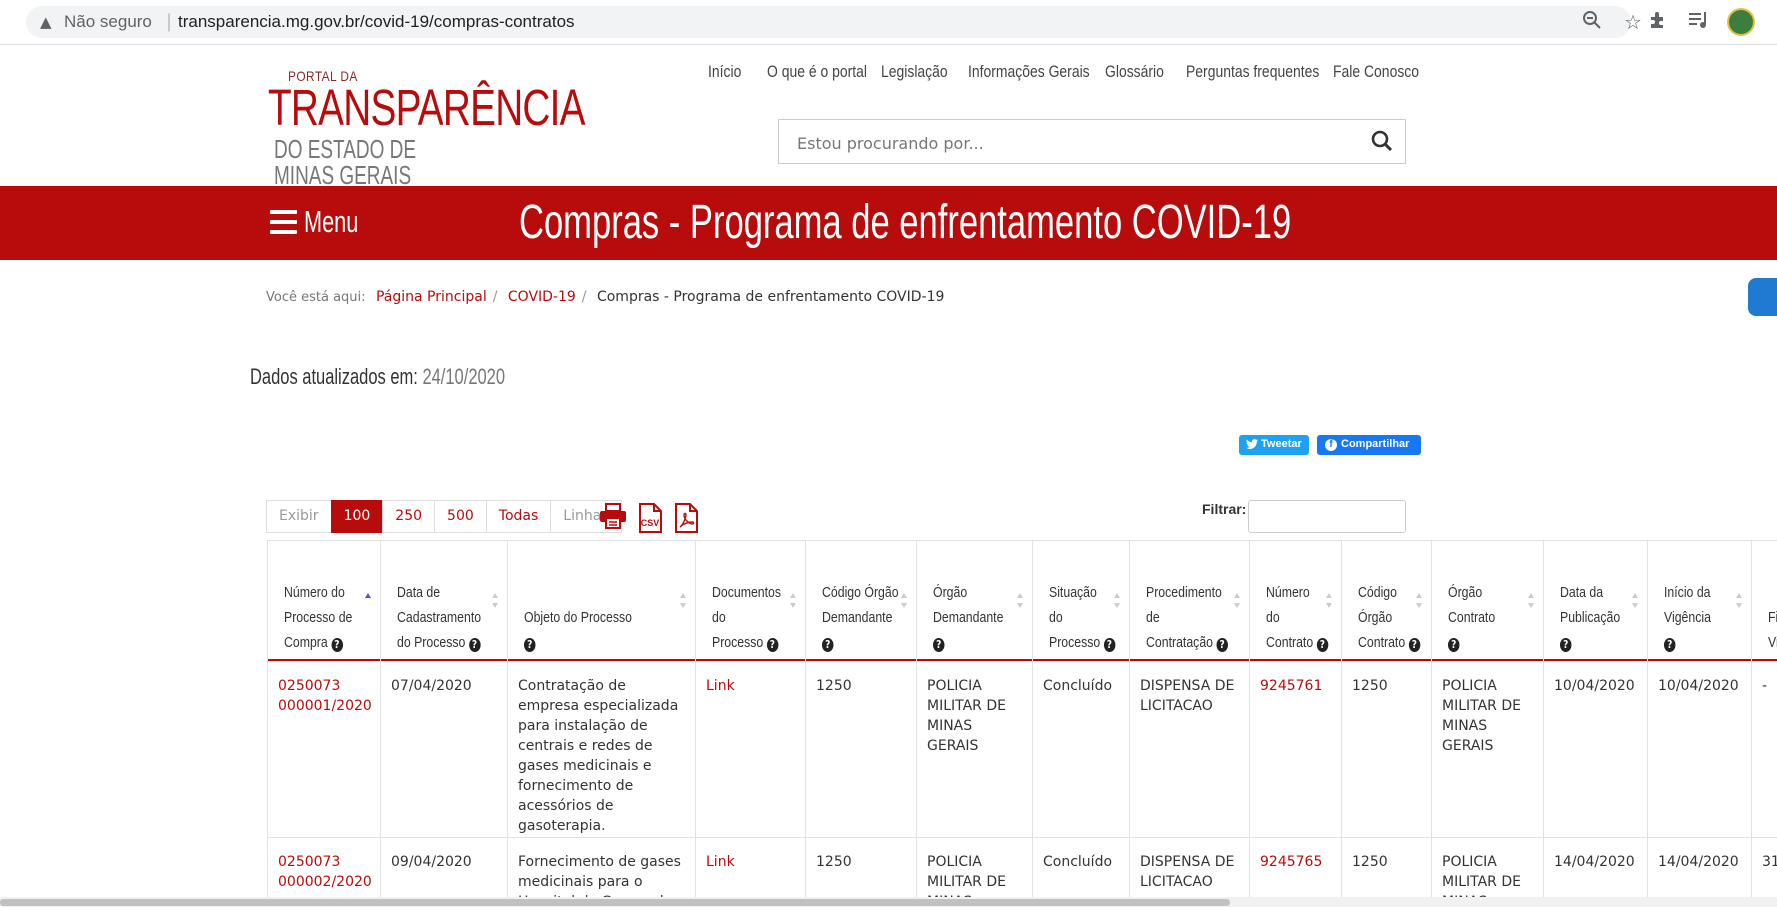 This screenshot has height=907, width=1777. Describe the element at coordinates (1382, 143) in the screenshot. I see `search-icon` at that location.